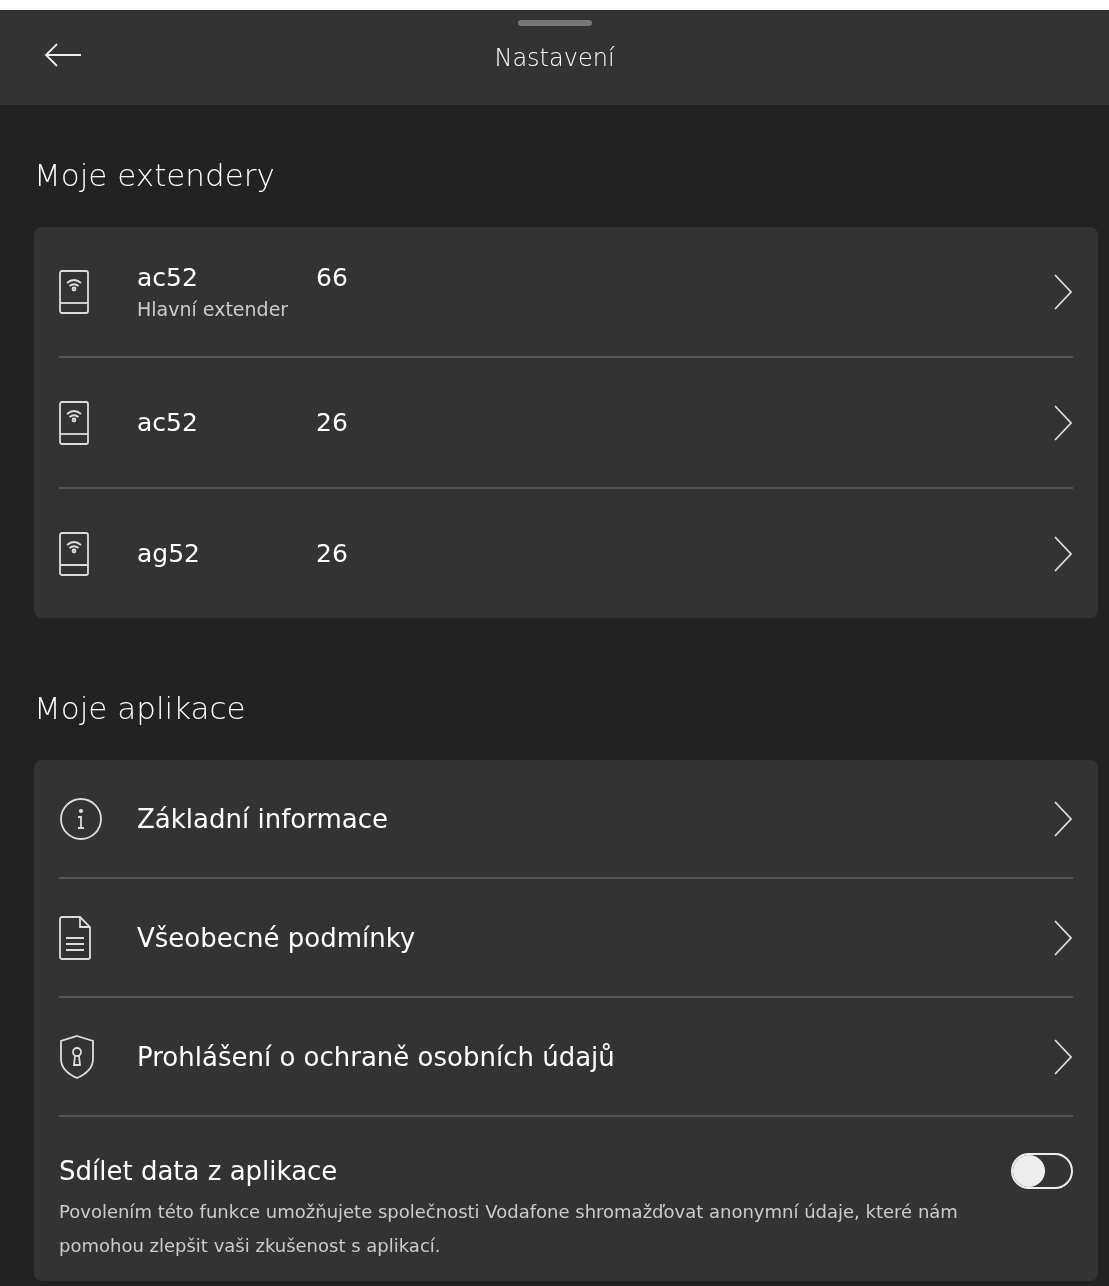 Image resolution: width=1109 pixels, height=1286 pixels. I want to click on share-description: Povolením této funkce umožňujete společnosti Vodafone shromažďovat anonymní údaje, které nám pomohou zlepšit vaši zkušenost s aplikací., so click(509, 1229).